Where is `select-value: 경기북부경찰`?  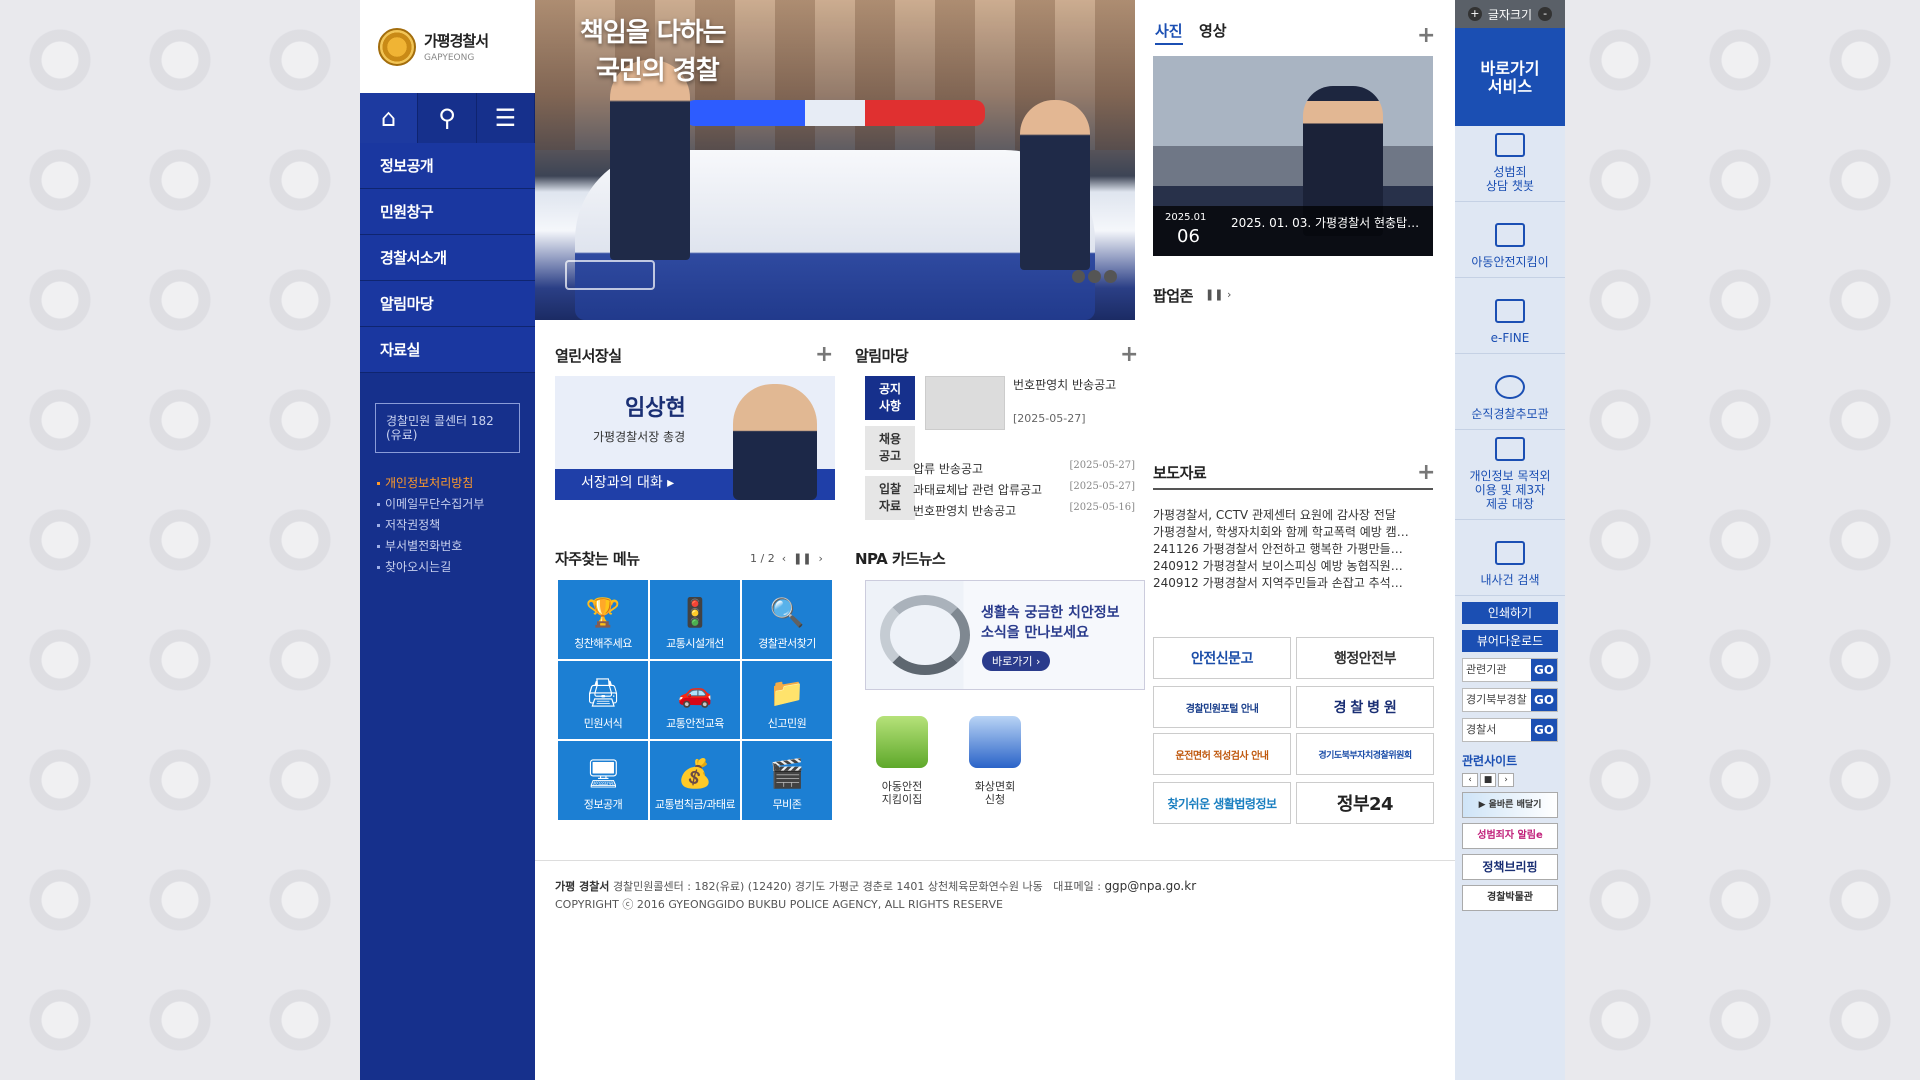 select-value: 경기북부경찰 is located at coordinates (1496, 699).